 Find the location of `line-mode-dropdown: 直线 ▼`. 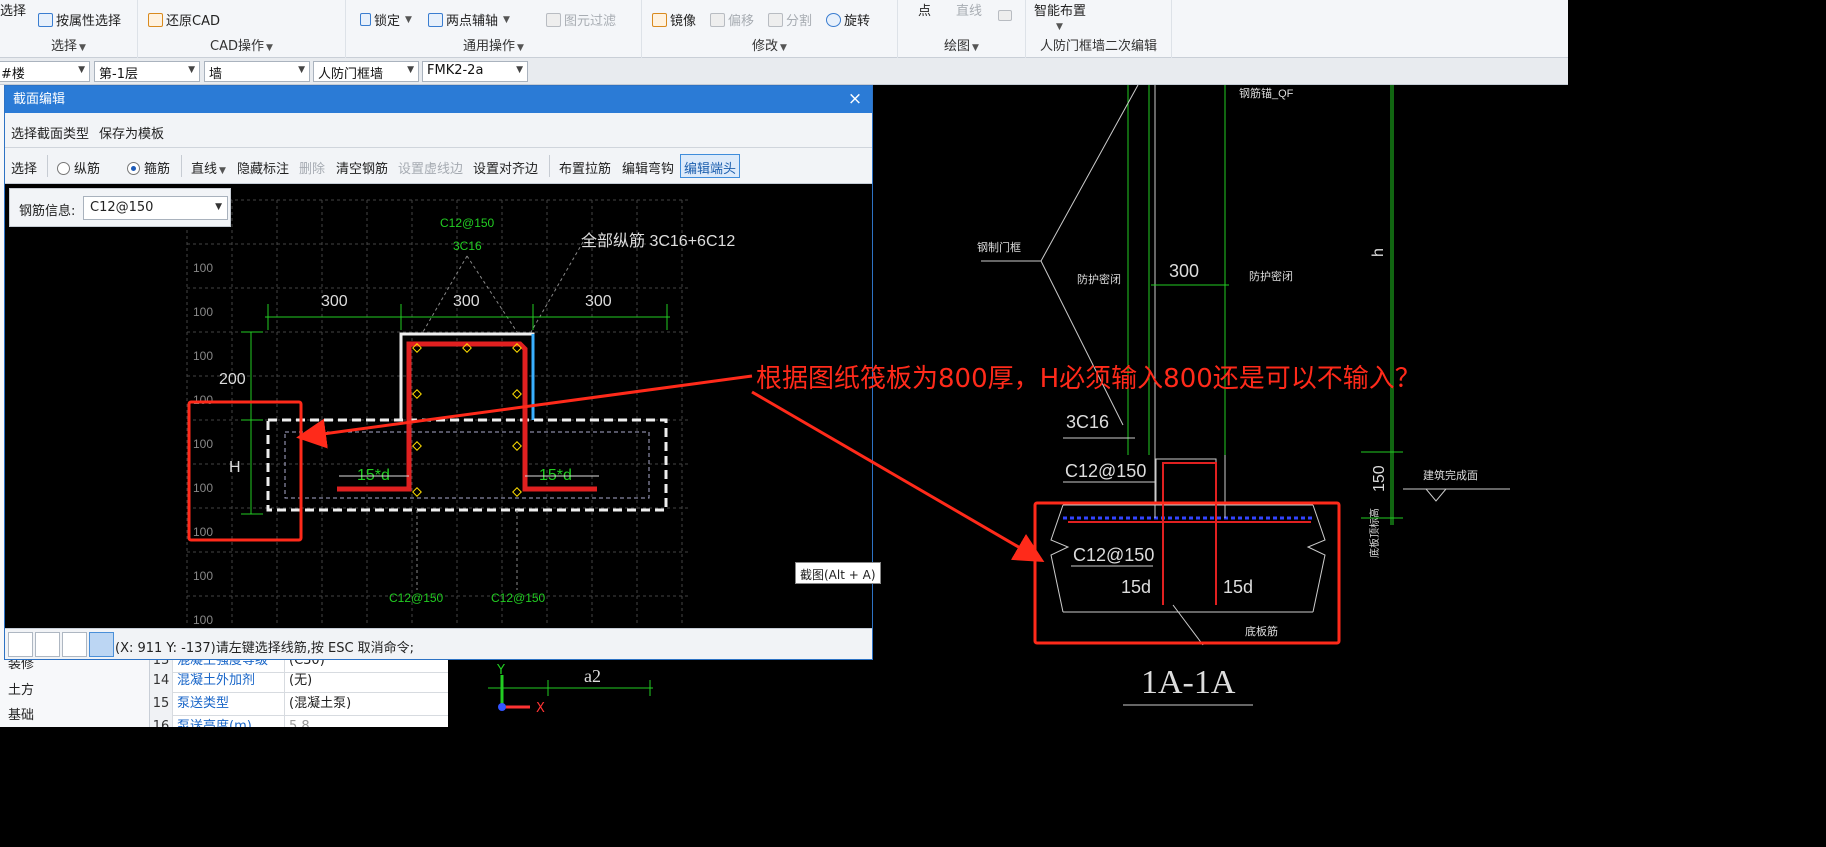

line-mode-dropdown: 直线 ▼ is located at coordinates (208, 167).